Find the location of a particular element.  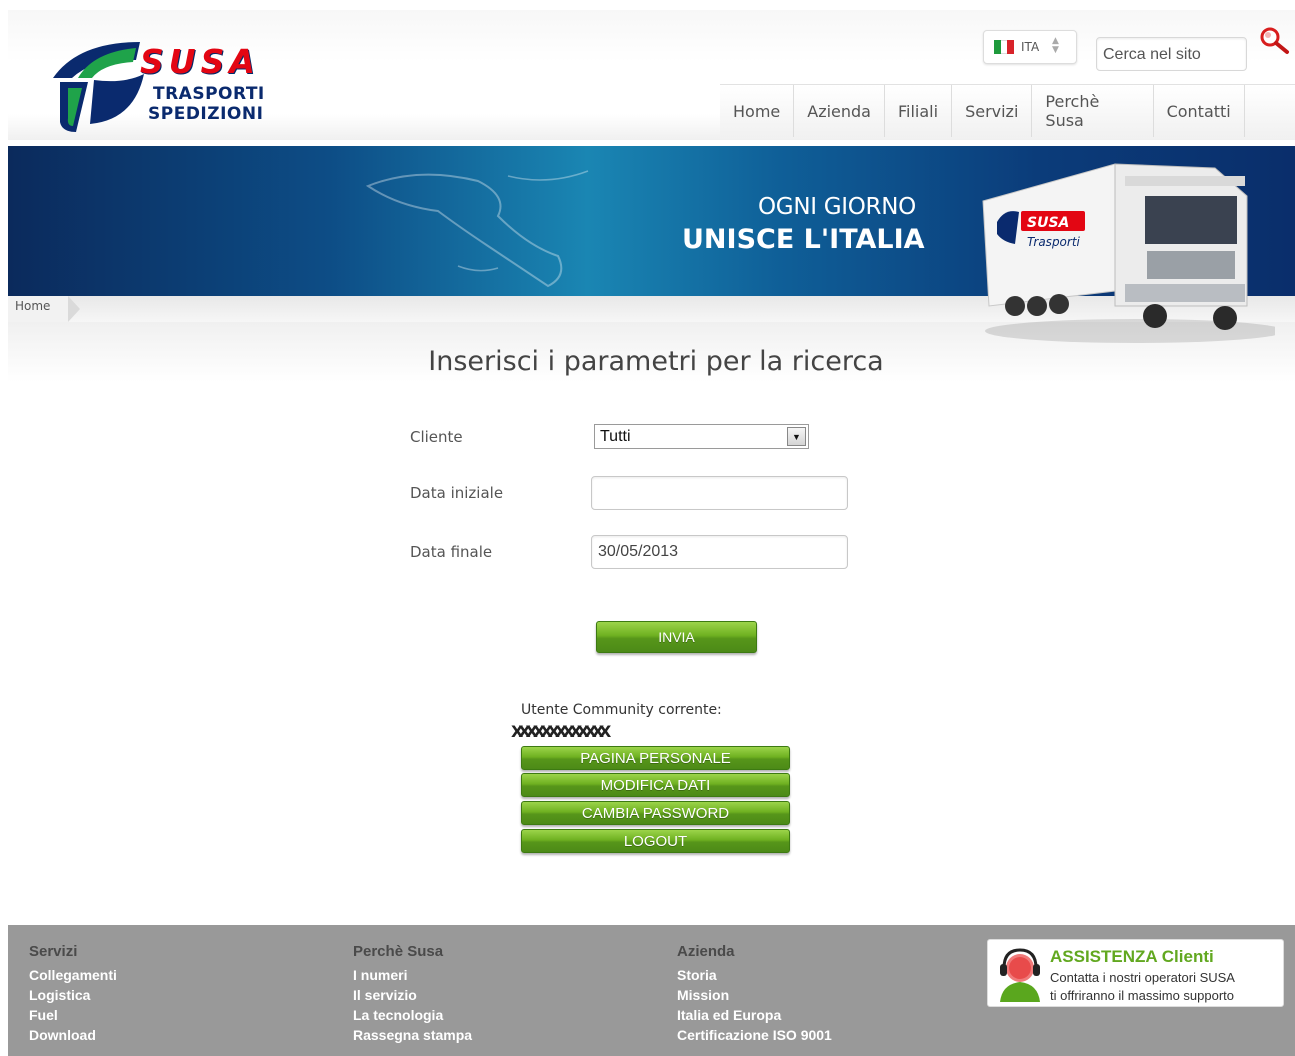

italy-map-icon is located at coordinates (477, 229).